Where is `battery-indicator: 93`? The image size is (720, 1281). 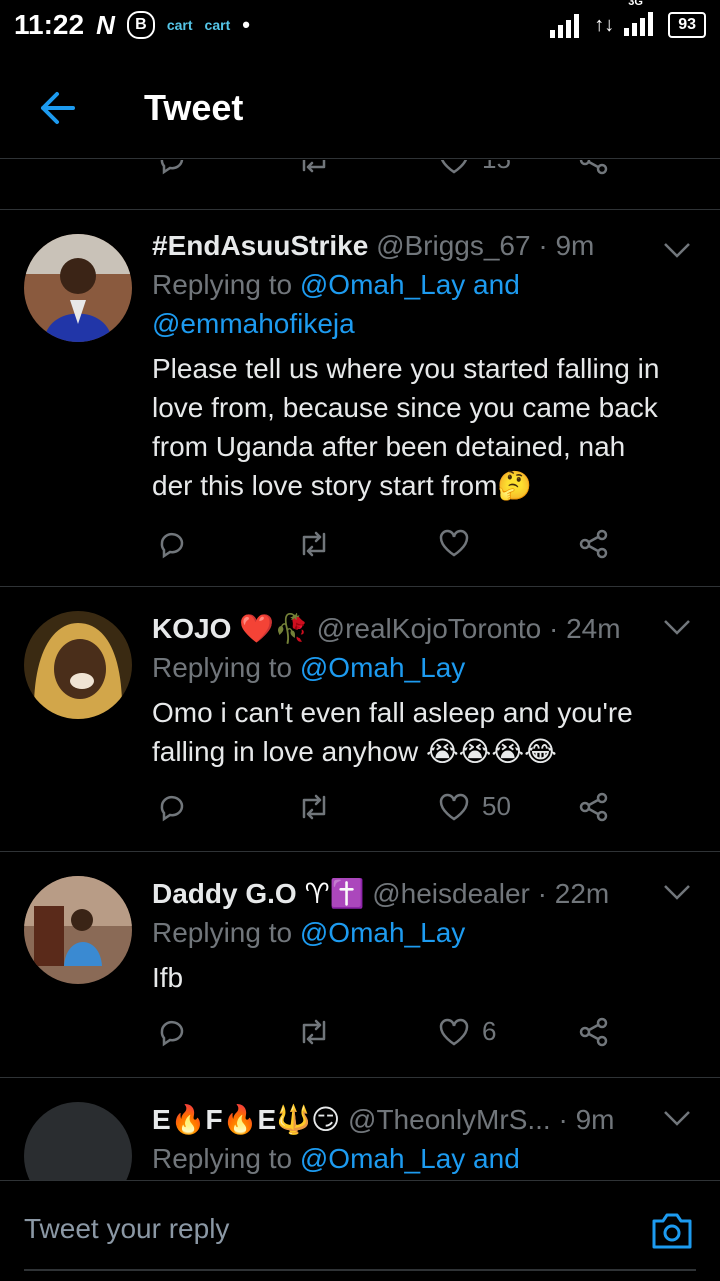 battery-indicator: 93 is located at coordinates (687, 25).